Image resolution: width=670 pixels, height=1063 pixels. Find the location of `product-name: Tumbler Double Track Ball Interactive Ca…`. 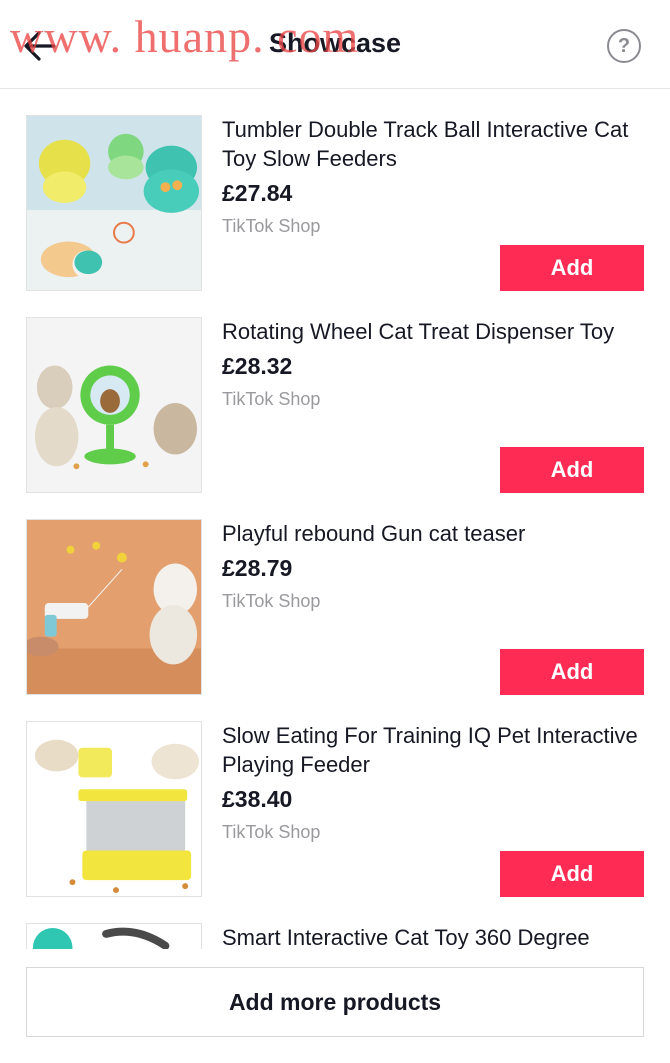

product-name: Tumbler Double Track Ball Interactive Ca… is located at coordinates (437, 144).